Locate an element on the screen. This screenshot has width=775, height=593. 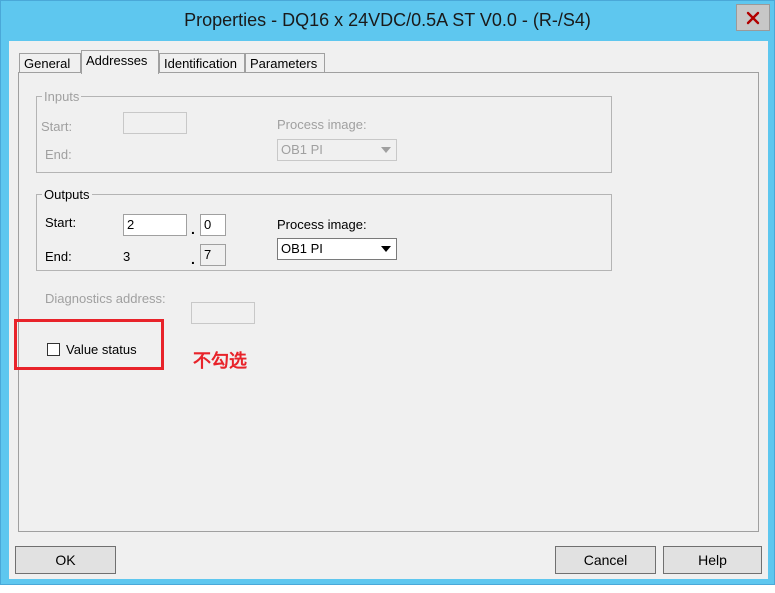
annotation-text: 不勾选 is located at coordinates (220, 361).